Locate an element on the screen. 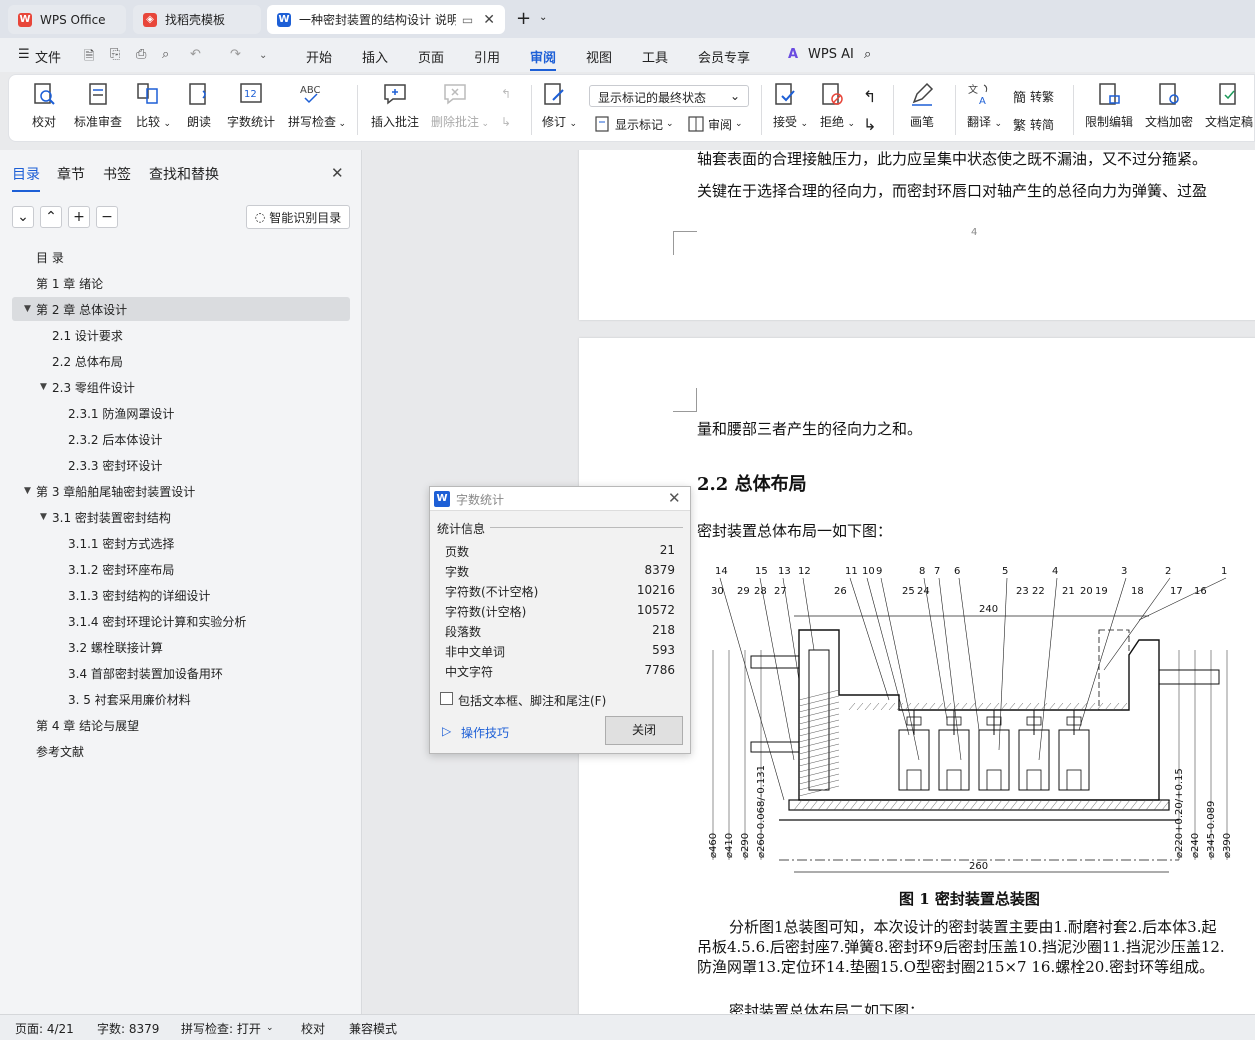  prev-change-icon: ↰ is located at coordinates (869, 96).